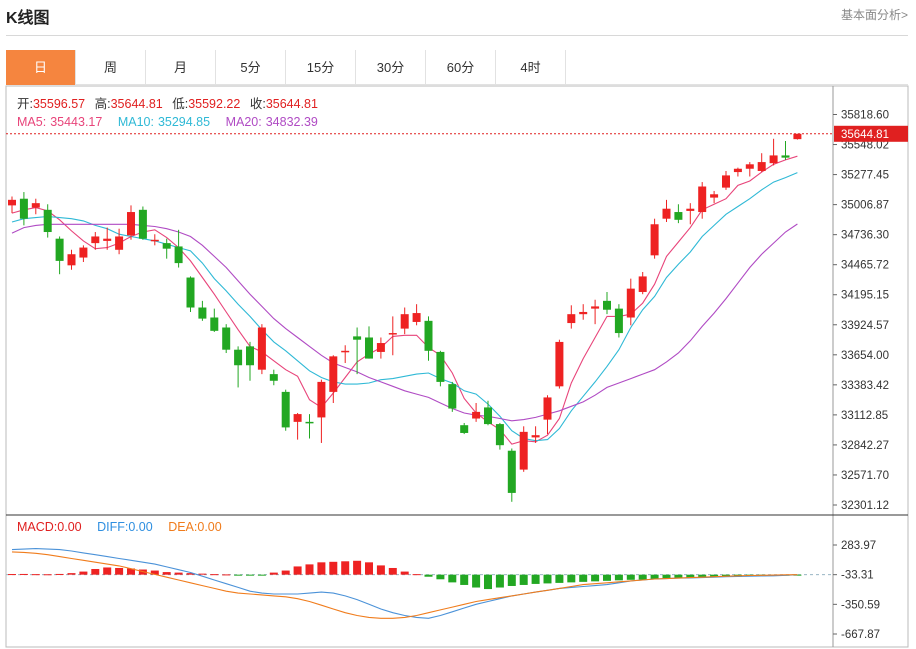 This screenshot has height=649, width=916. What do you see at coordinates (865, 176) in the screenshot?
I see `price-tick-label: 35277.45` at bounding box center [865, 176].